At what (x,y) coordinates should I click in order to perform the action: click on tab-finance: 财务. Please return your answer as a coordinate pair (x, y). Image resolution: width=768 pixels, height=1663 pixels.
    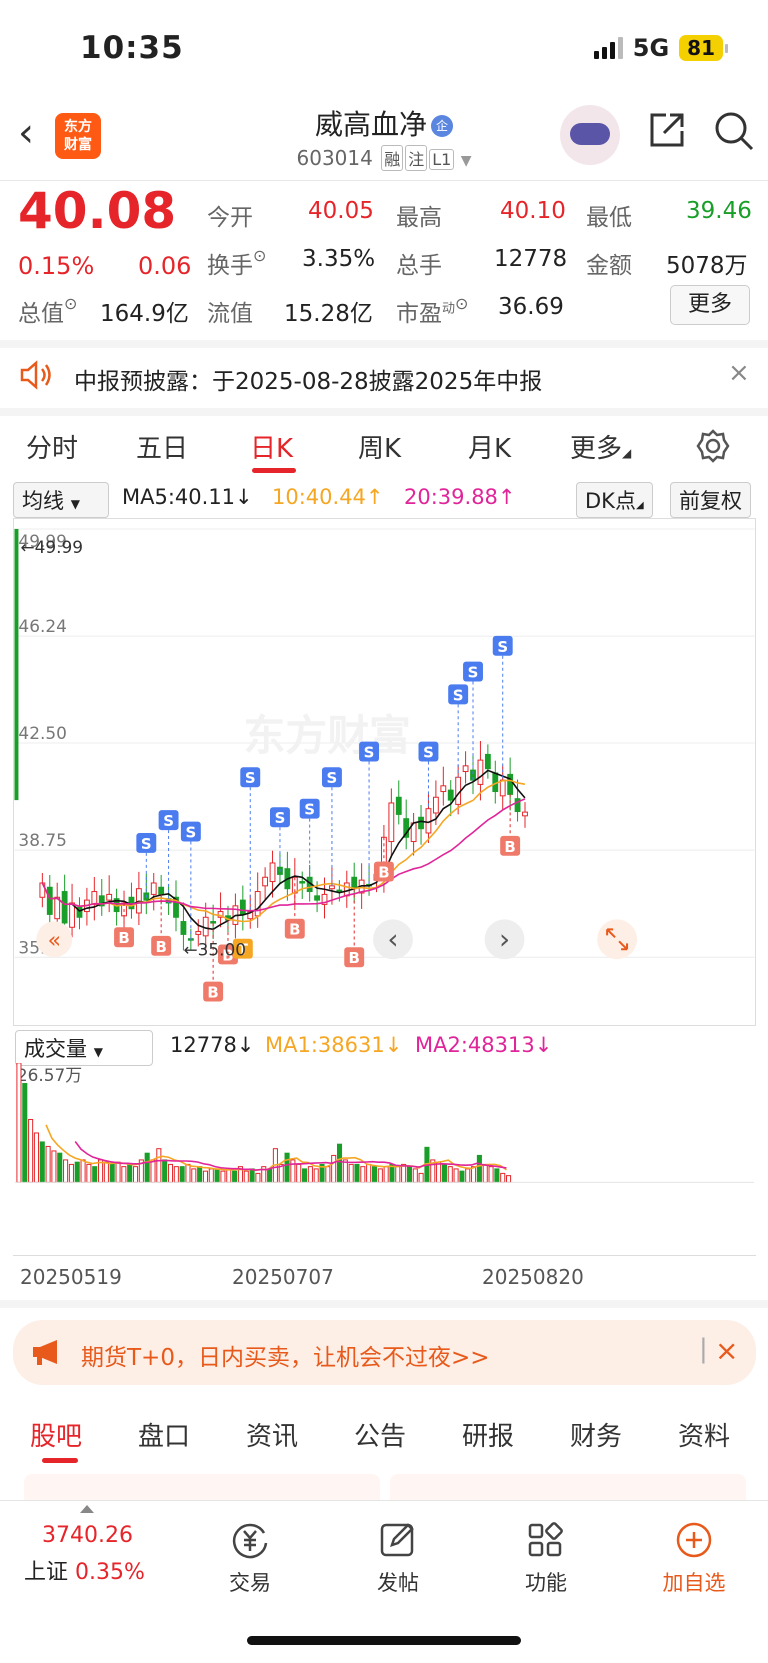
    Looking at the image, I should click on (596, 1434).